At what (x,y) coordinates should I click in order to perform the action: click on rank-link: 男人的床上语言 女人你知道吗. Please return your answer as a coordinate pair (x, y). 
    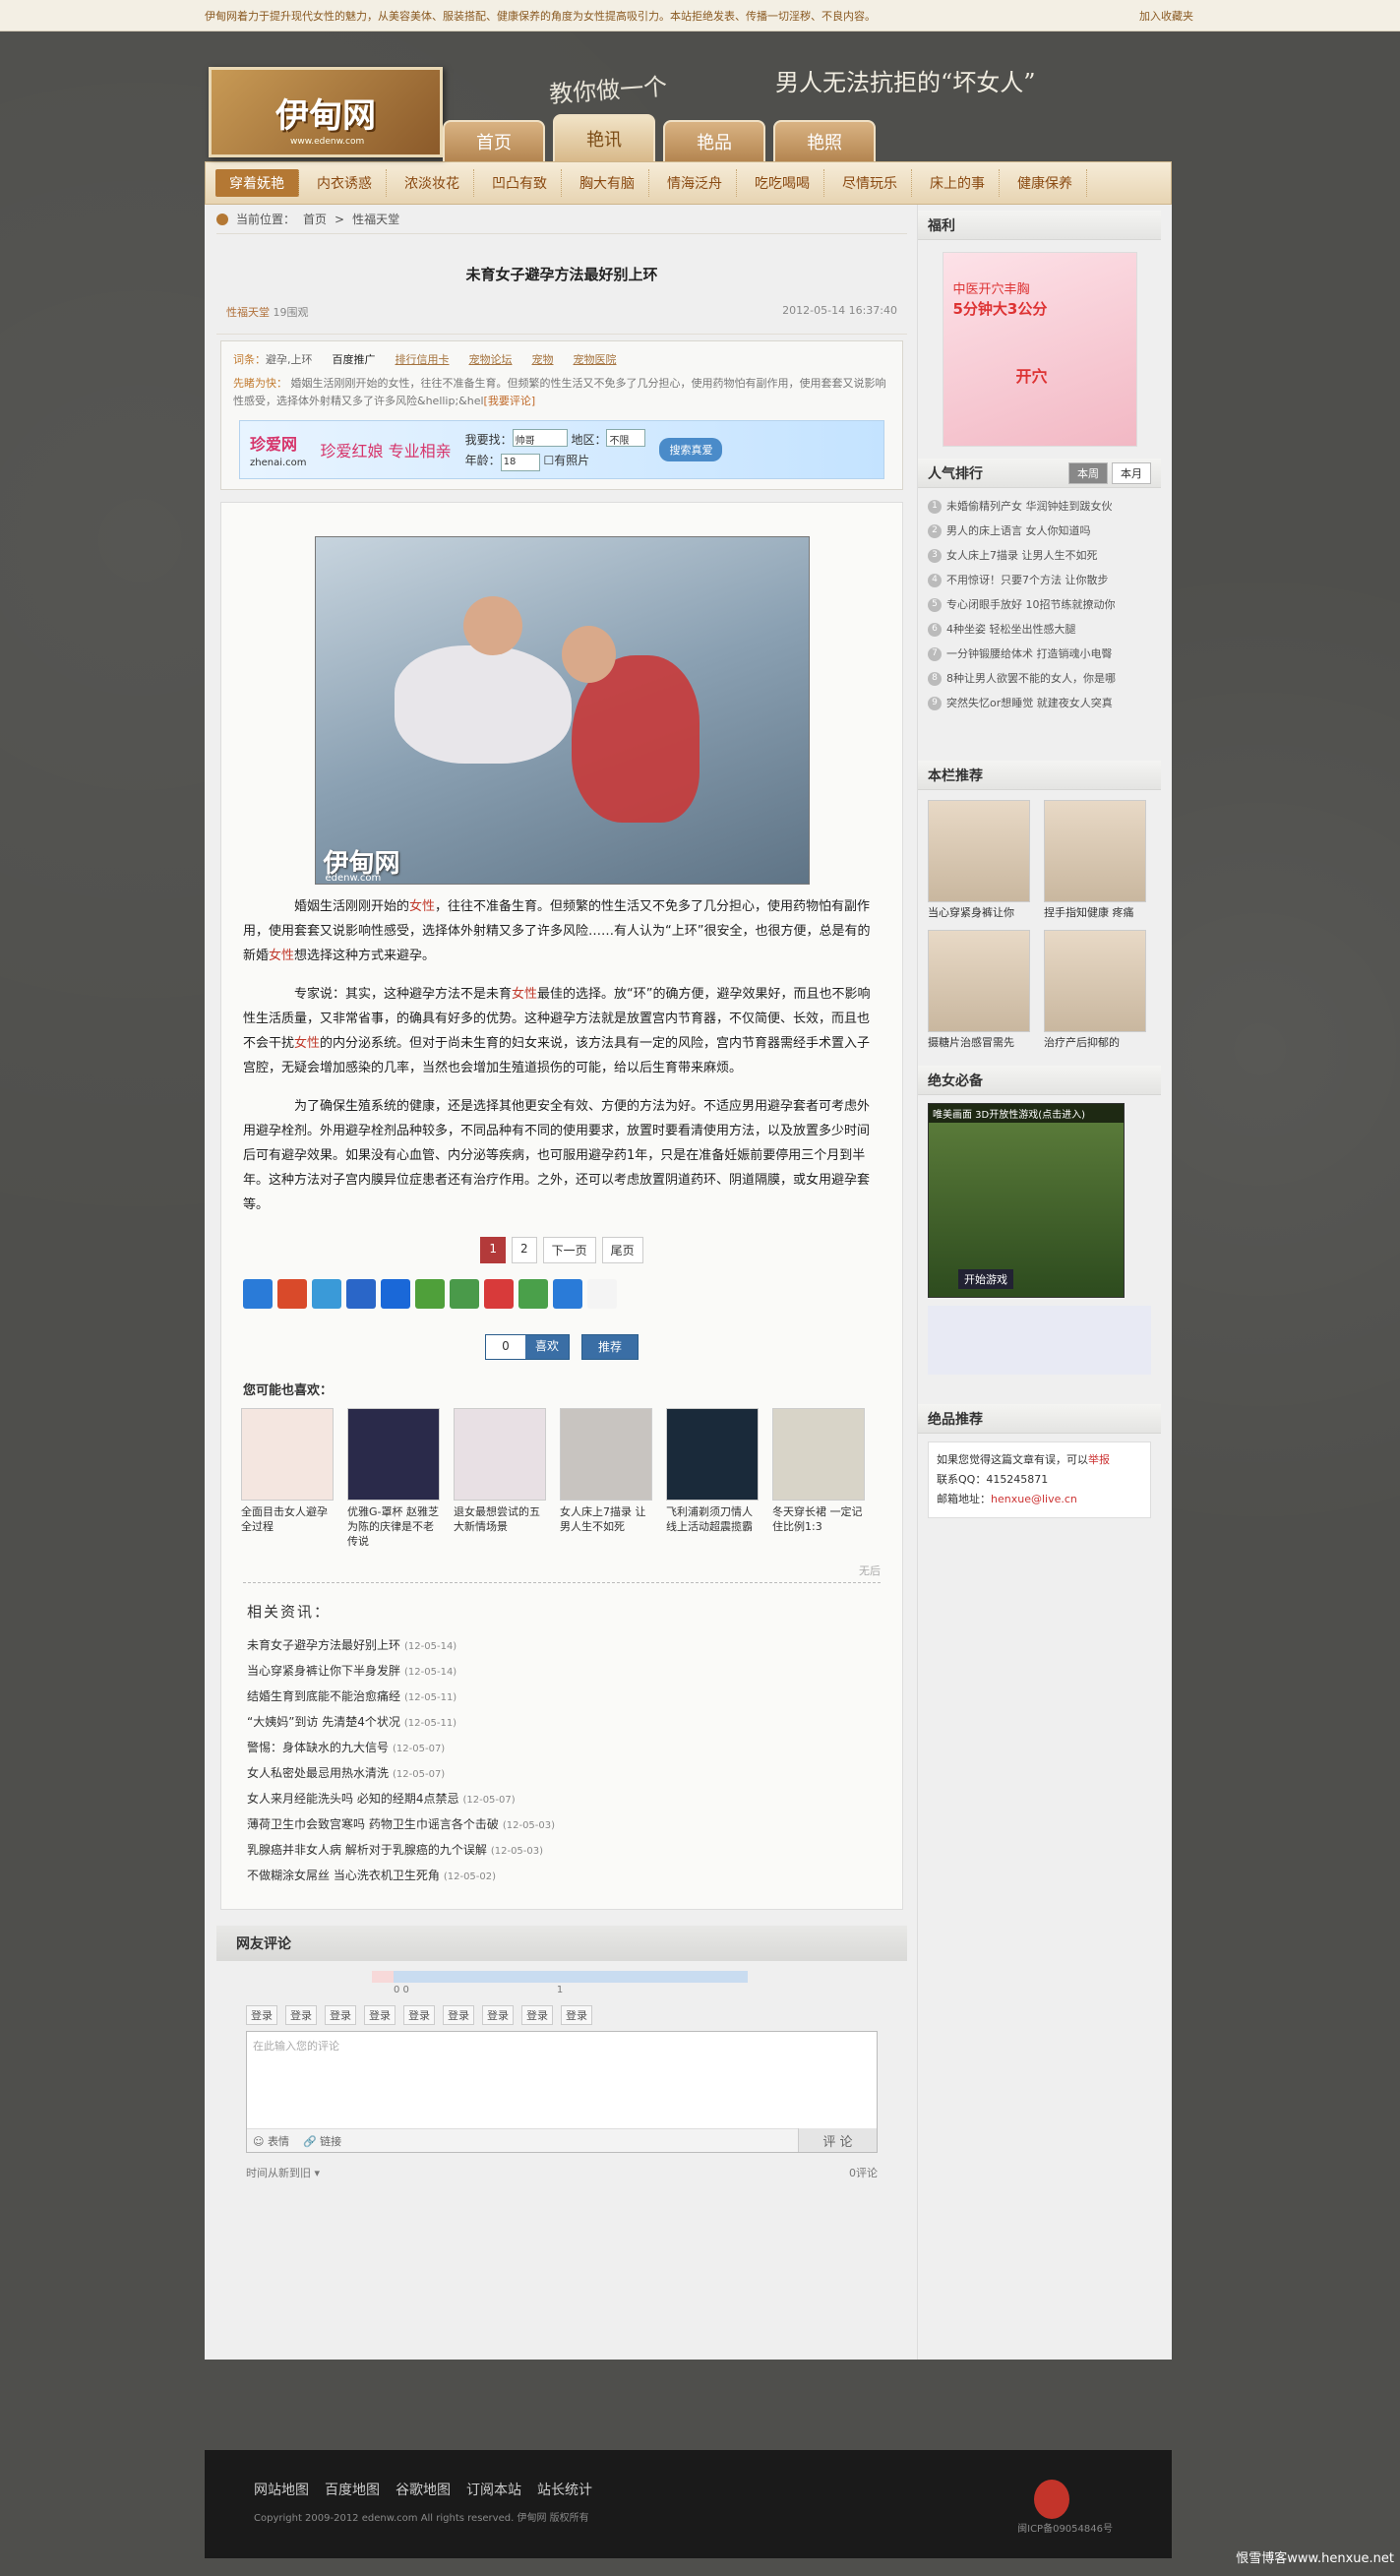
    Looking at the image, I should click on (1019, 531).